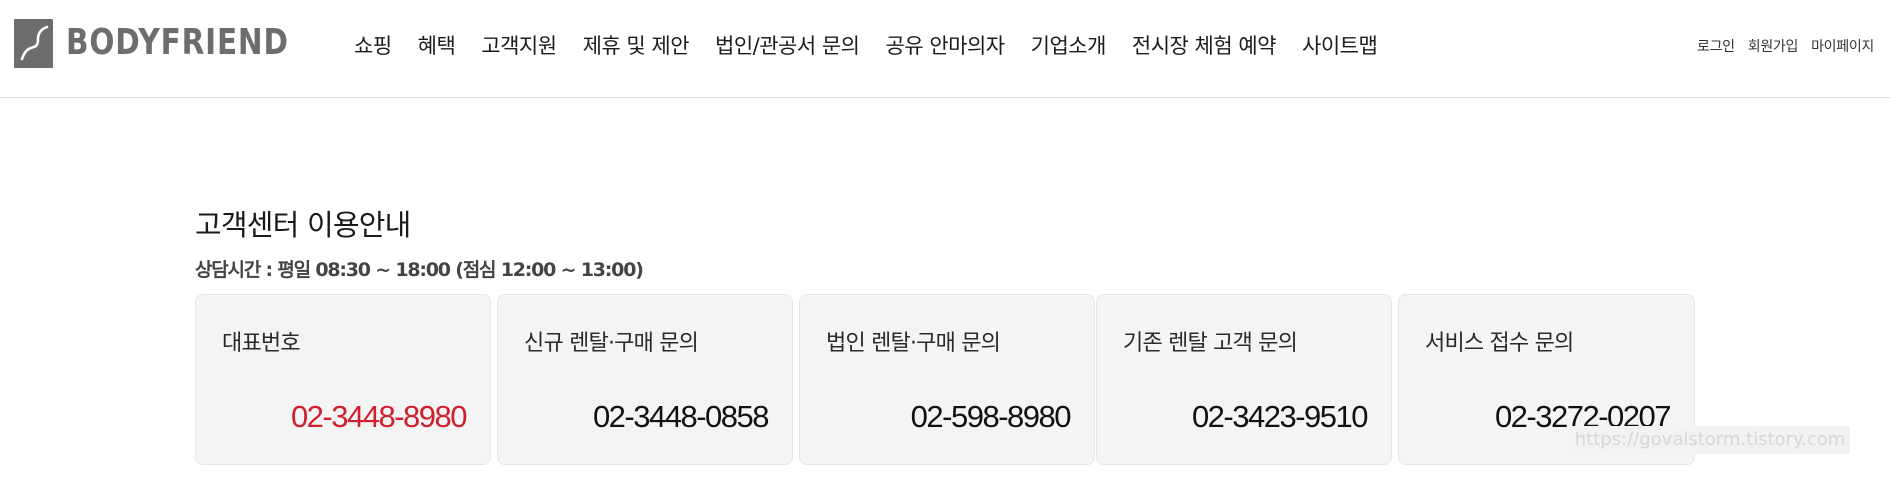 The height and width of the screenshot is (496, 1890). What do you see at coordinates (437, 45) in the screenshot?
I see `nav-item-benefits: 혜택` at bounding box center [437, 45].